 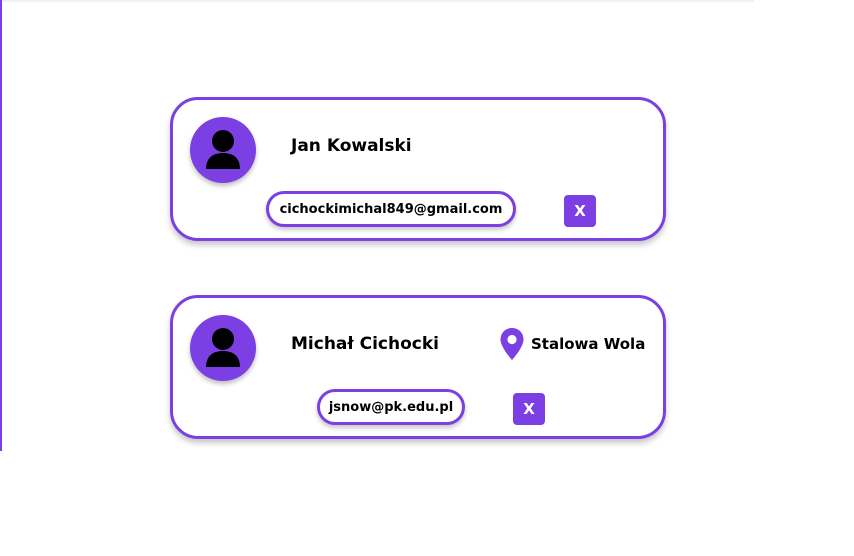 What do you see at coordinates (512, 344) in the screenshot?
I see `map-pin-icon` at bounding box center [512, 344].